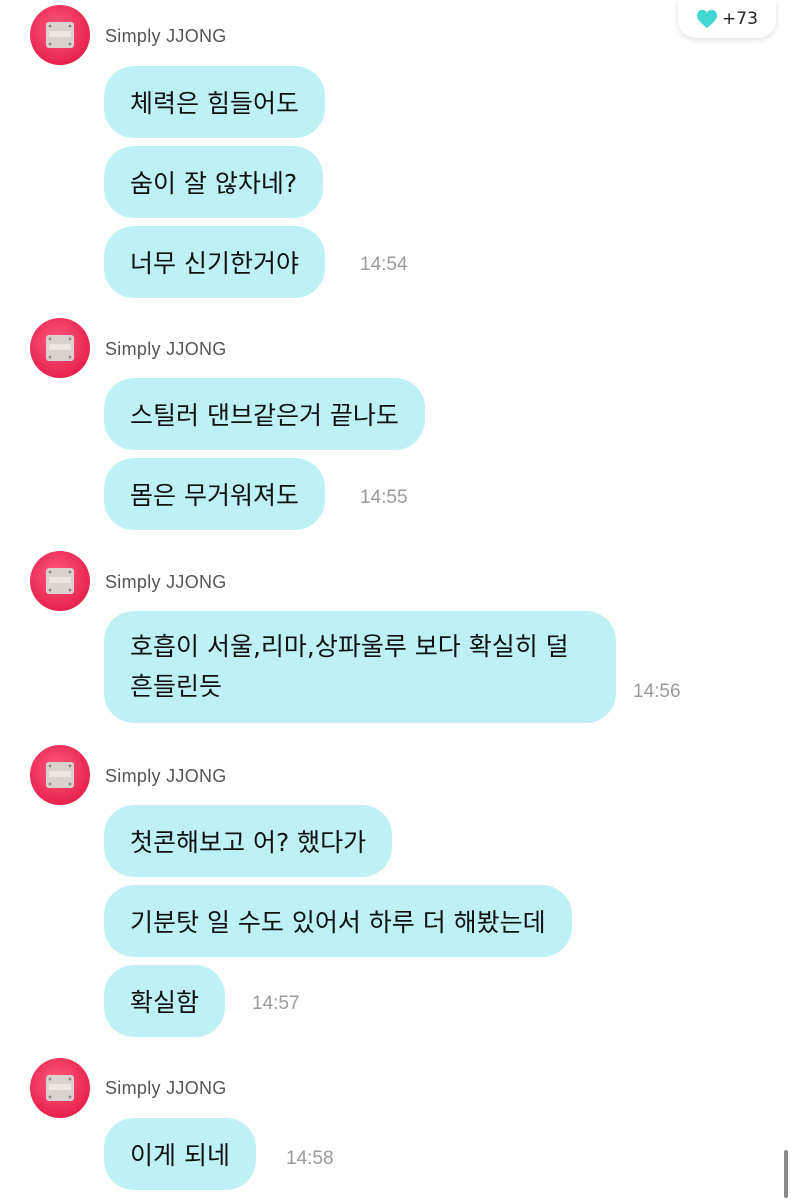 This screenshot has height=1200, width=794. What do you see at coordinates (165, 1001) in the screenshot?
I see `message-bubble: 확실함` at bounding box center [165, 1001].